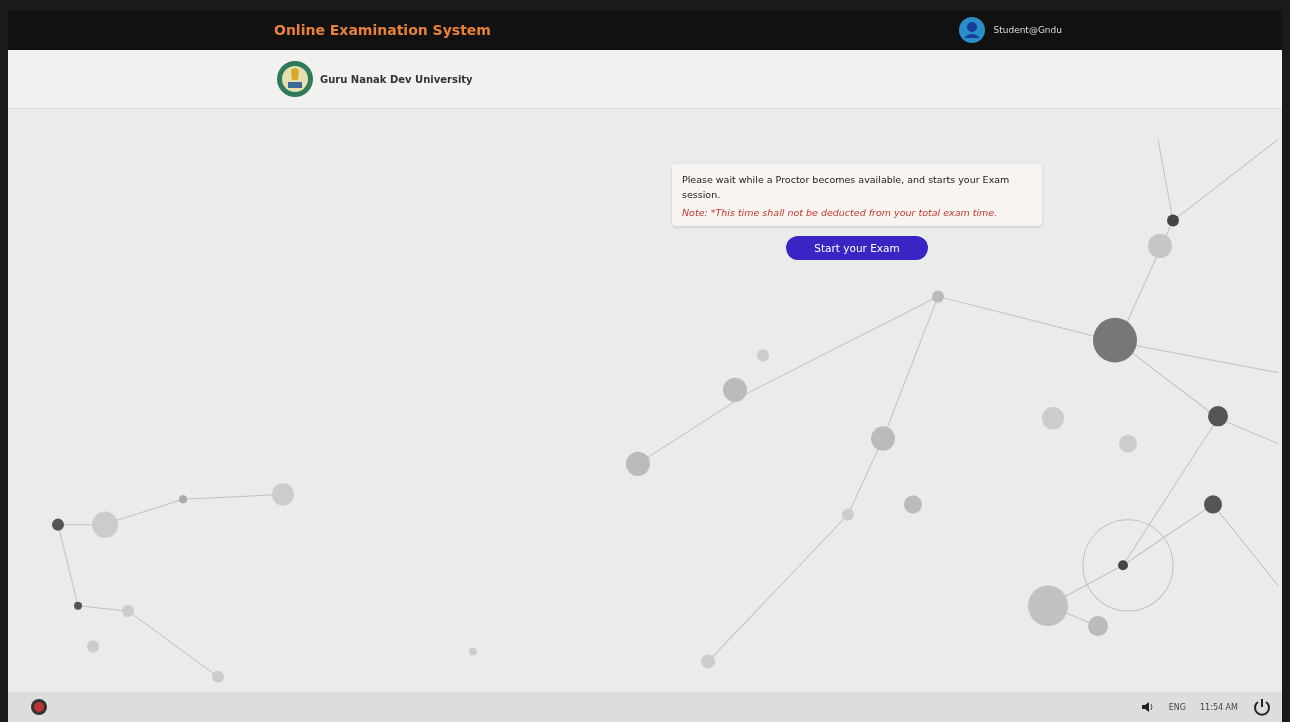  Describe the element at coordinates (39, 707) in the screenshot. I see `start-menu-icon` at that location.